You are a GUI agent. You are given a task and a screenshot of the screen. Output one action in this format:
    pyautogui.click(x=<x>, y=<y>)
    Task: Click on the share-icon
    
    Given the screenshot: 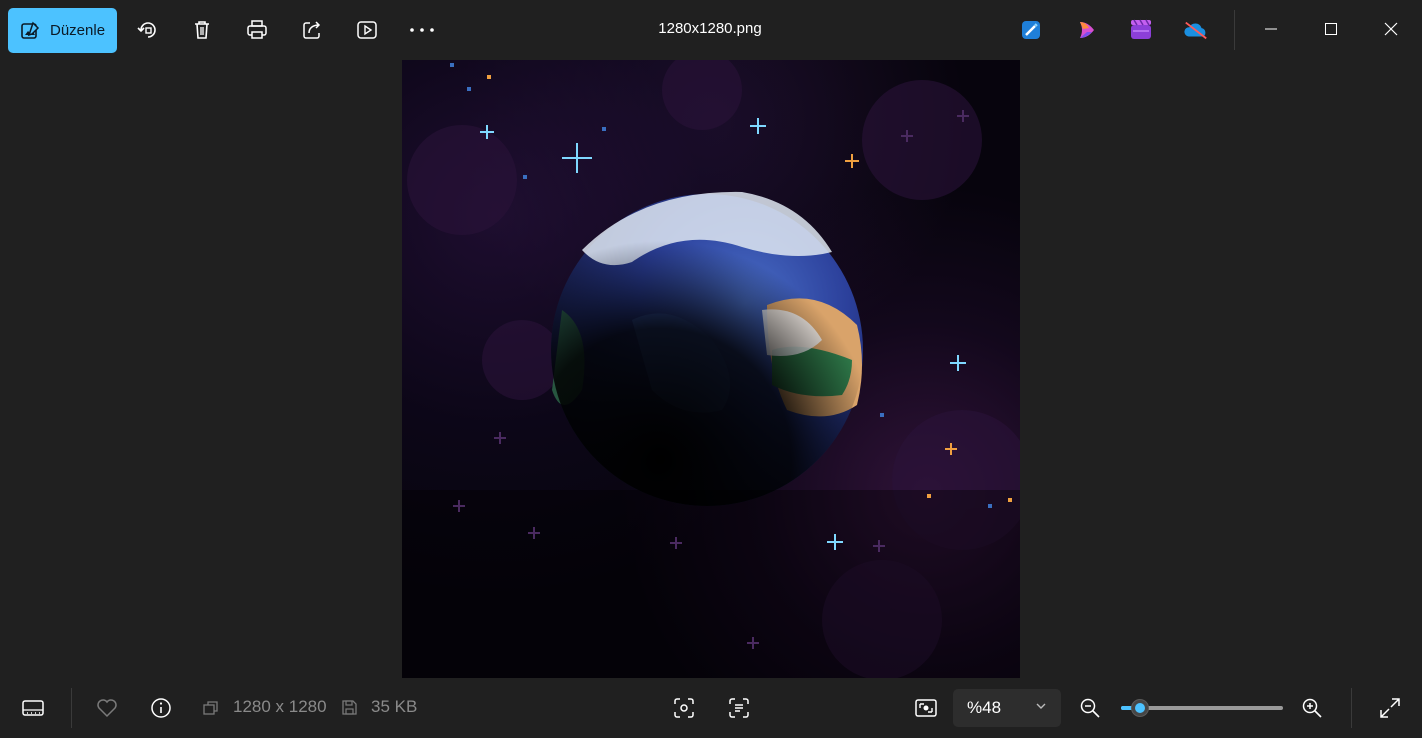 What is the action you would take?
    pyautogui.click(x=312, y=30)
    